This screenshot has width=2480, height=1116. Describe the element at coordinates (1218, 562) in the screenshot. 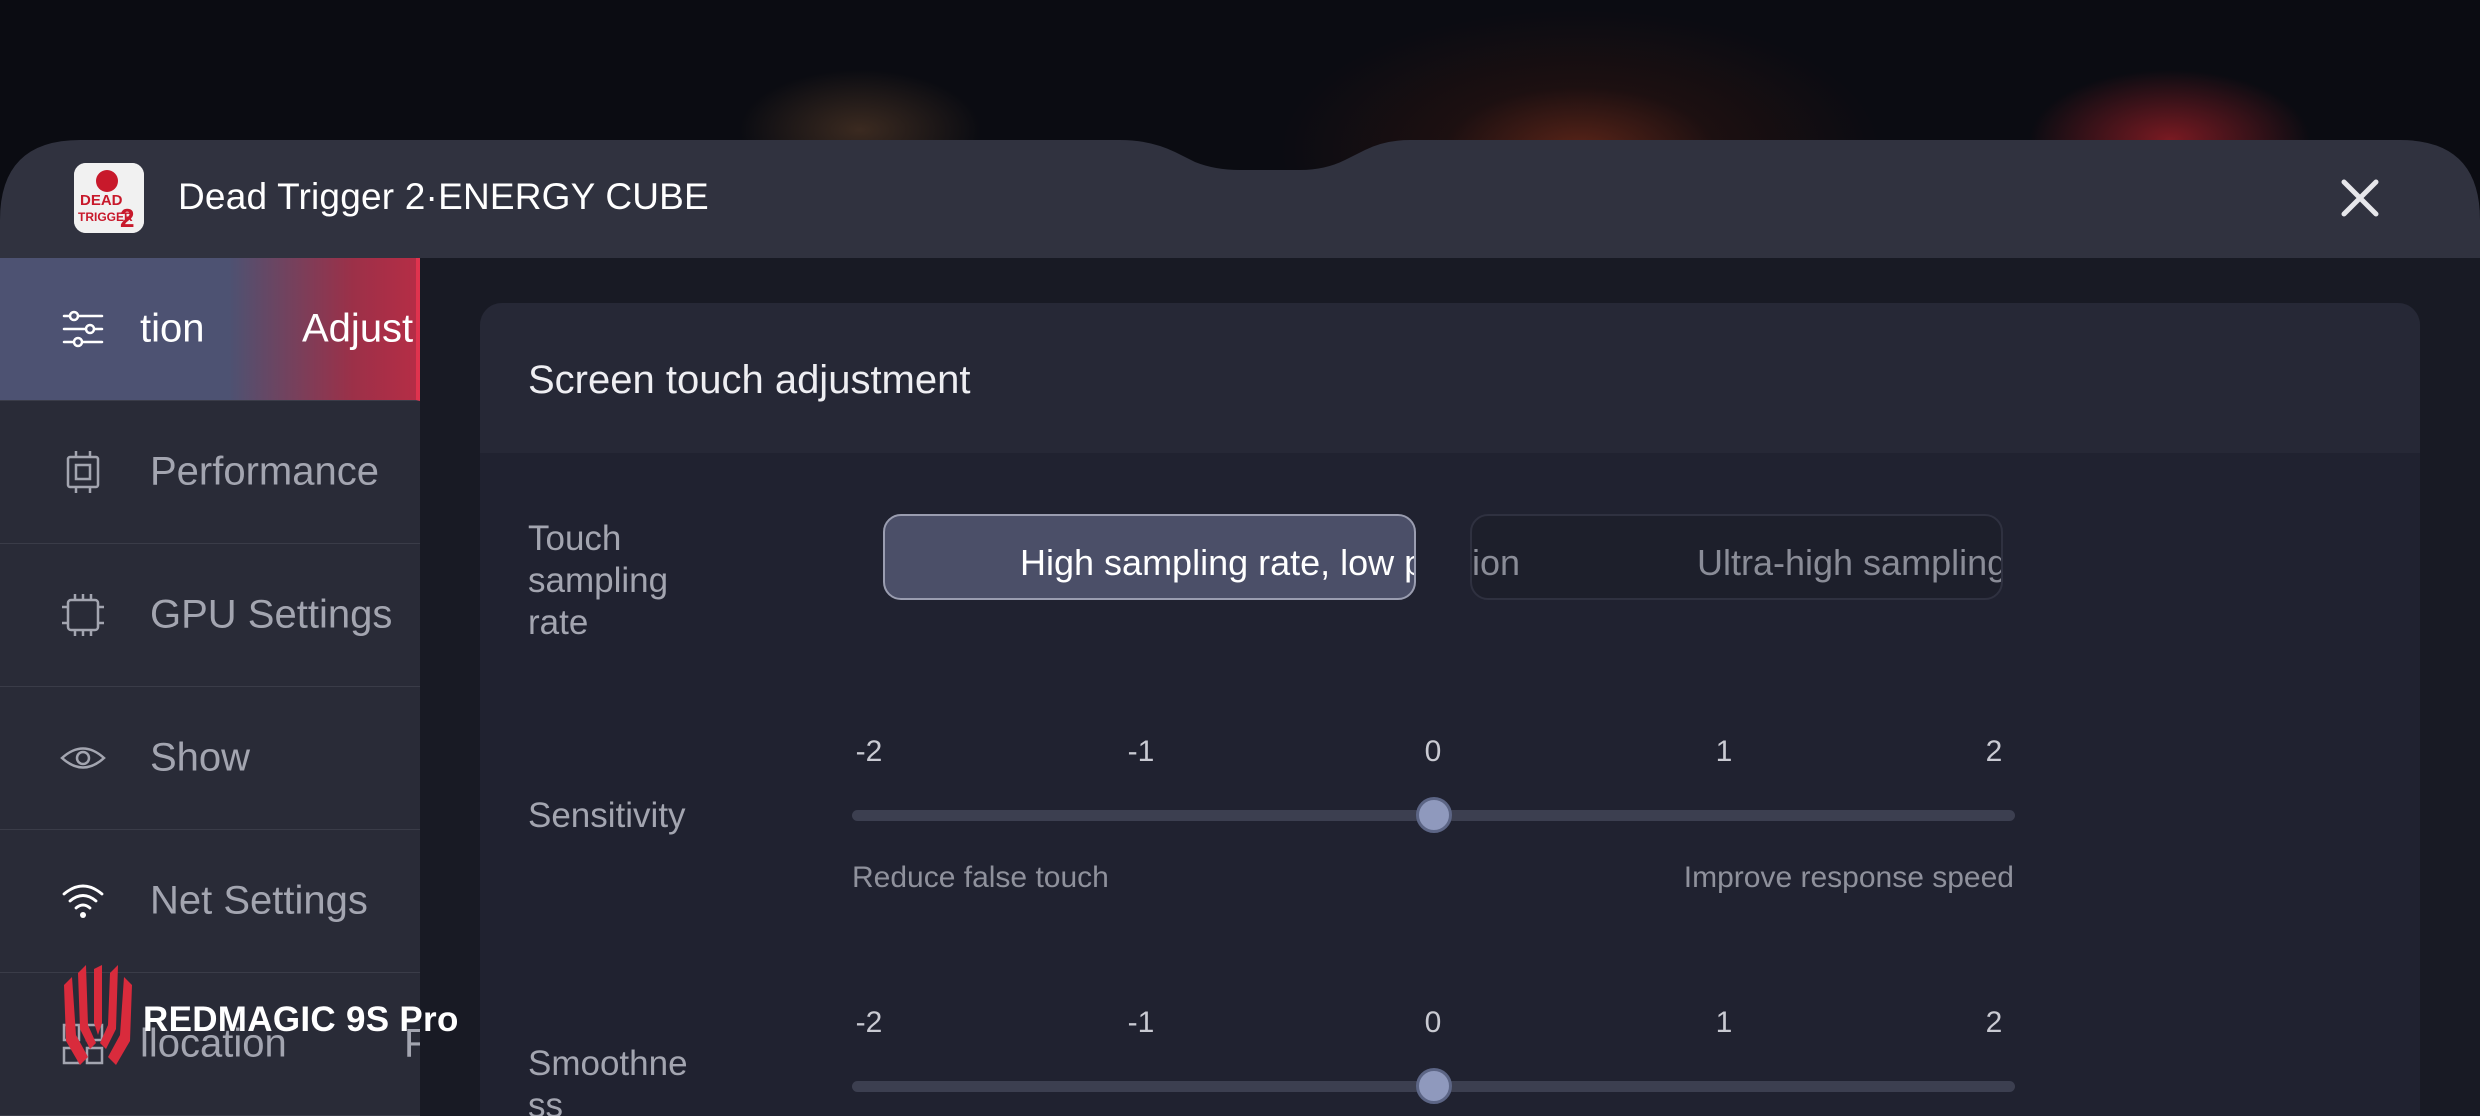

I see `sampling-option-label: High sampling rate, low p` at that location.